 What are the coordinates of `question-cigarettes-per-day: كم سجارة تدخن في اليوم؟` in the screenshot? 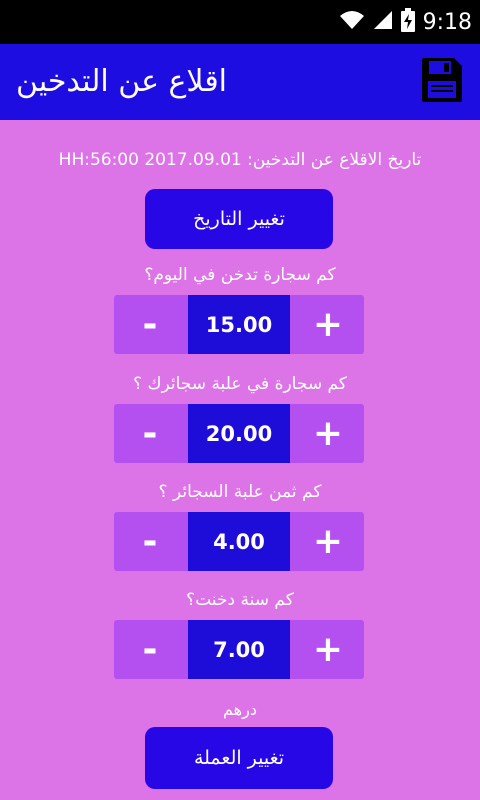 It's located at (240, 275).